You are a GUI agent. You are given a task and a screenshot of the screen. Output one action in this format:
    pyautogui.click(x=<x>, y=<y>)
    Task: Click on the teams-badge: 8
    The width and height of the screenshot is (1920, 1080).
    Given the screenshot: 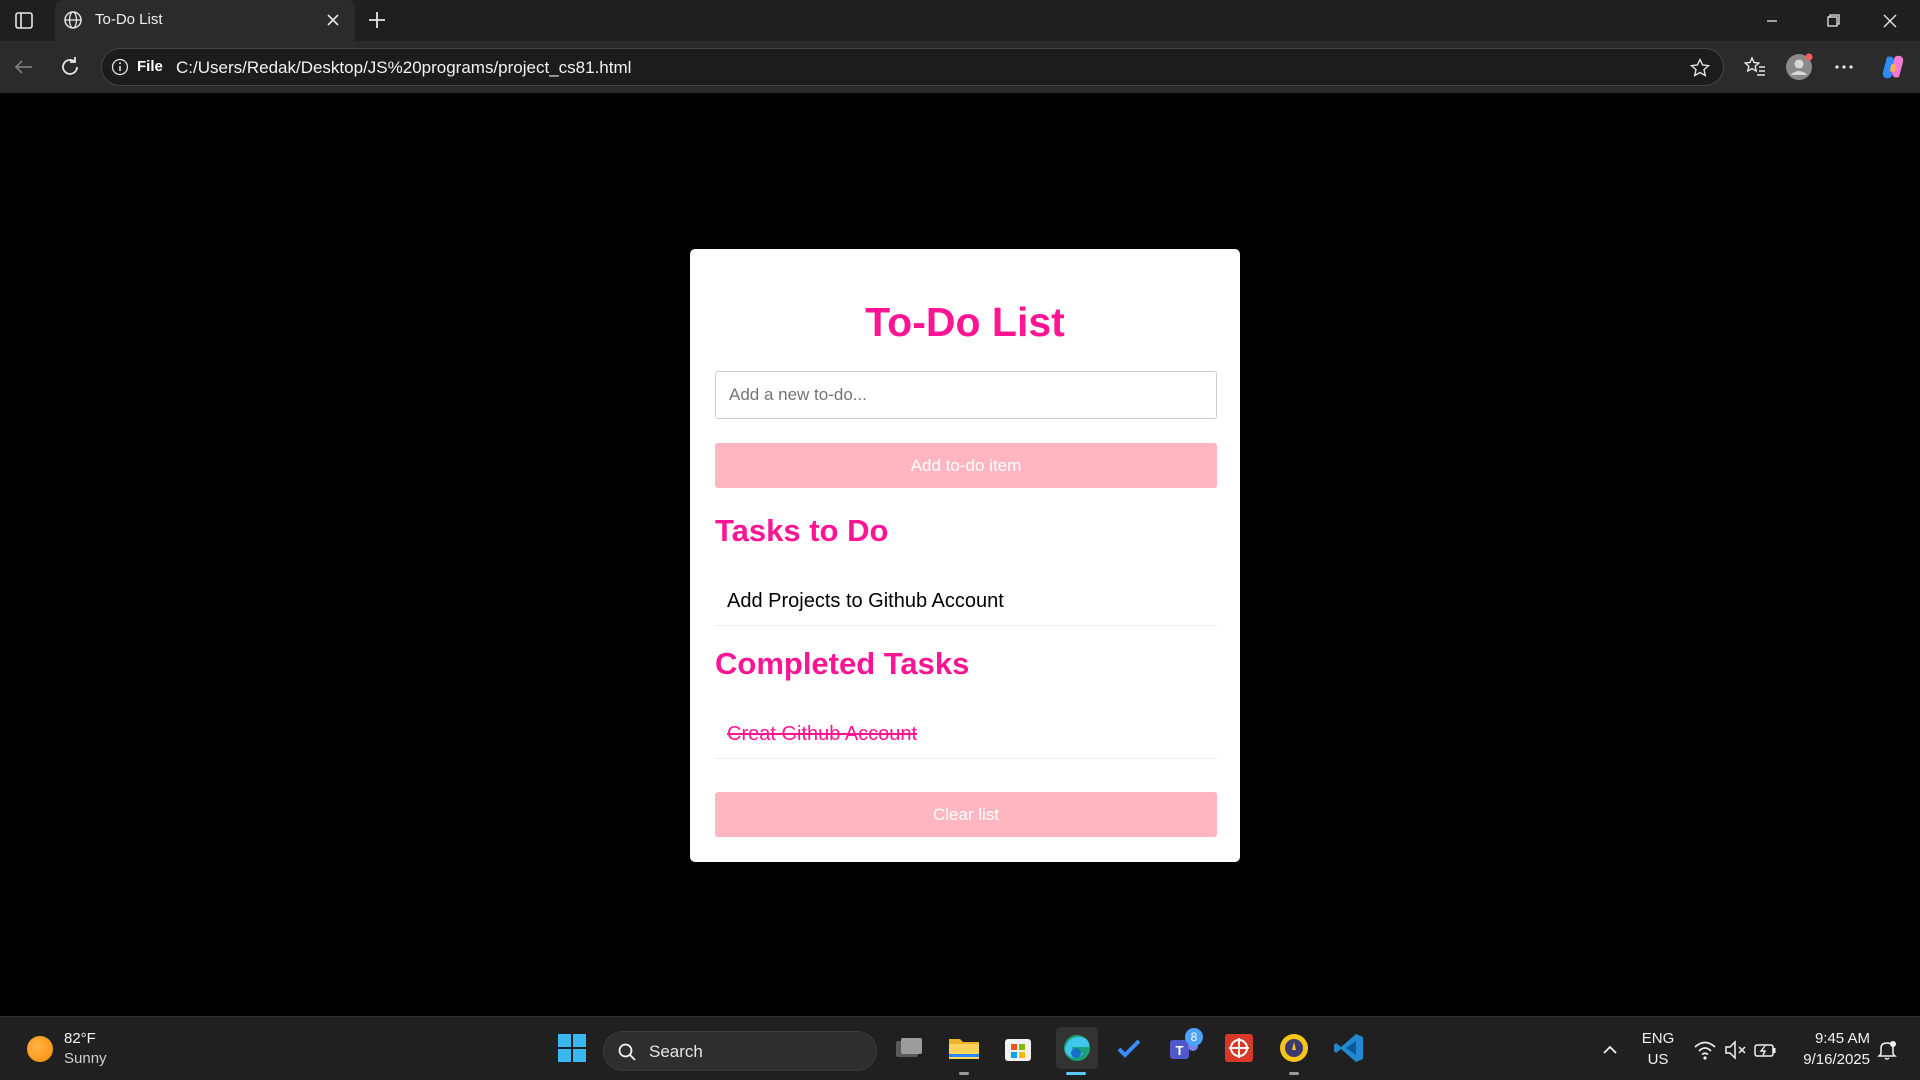 What is the action you would take?
    pyautogui.click(x=1194, y=1037)
    